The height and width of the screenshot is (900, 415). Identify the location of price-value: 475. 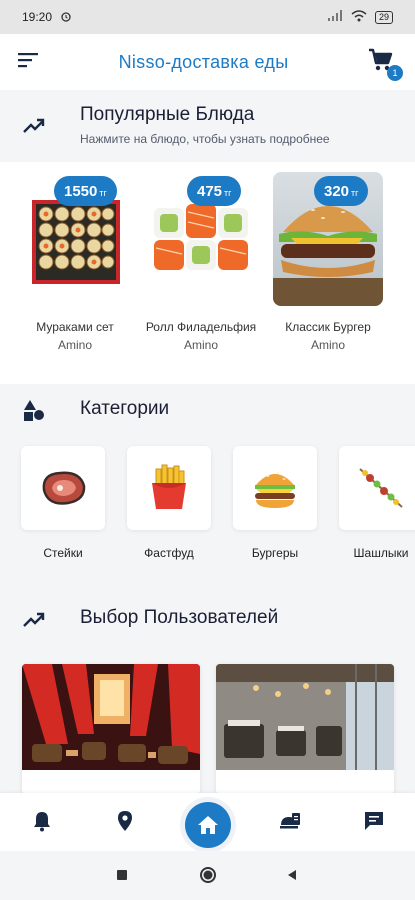
(210, 191).